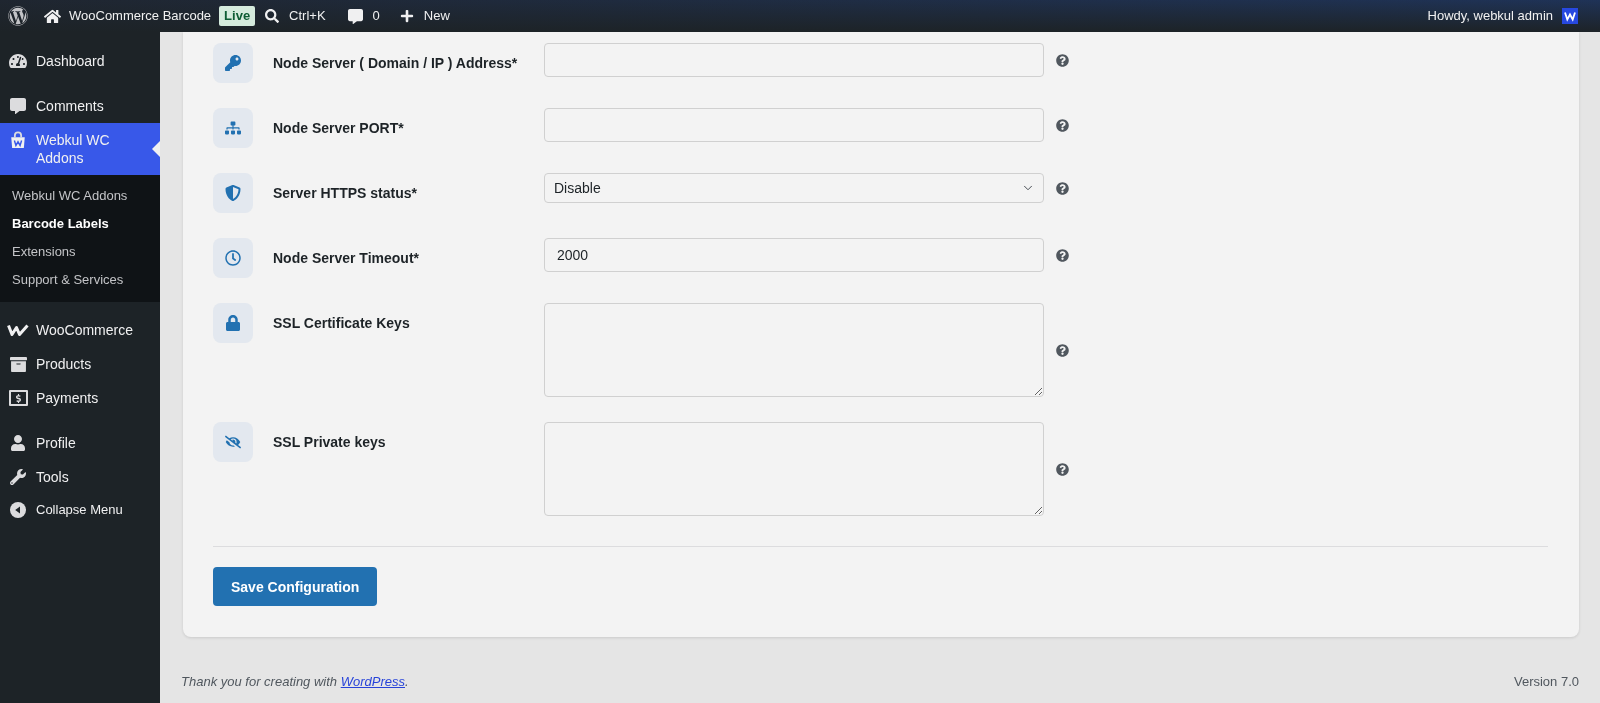 This screenshot has height=703, width=1600. What do you see at coordinates (295, 682) in the screenshot?
I see `footer-credit: Thank you for creating with WordPress.` at bounding box center [295, 682].